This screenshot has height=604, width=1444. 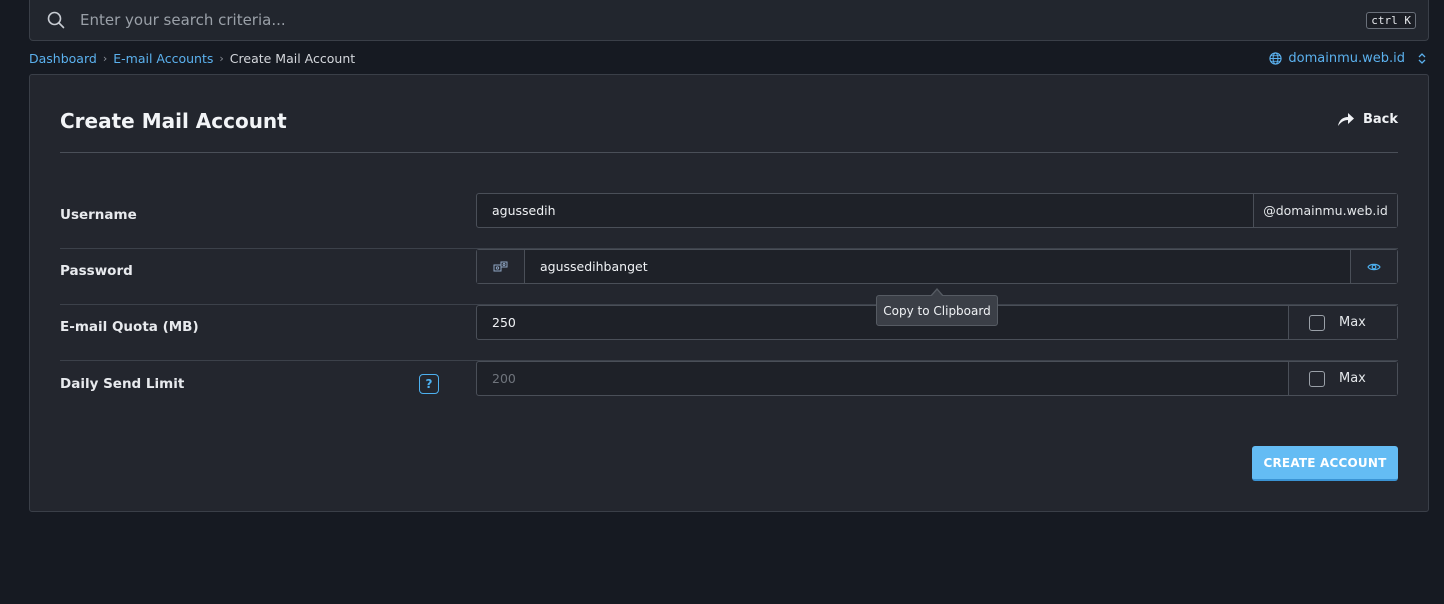 I want to click on username-domain-suffix: @domainmu.web.id, so click(x=1325, y=210).